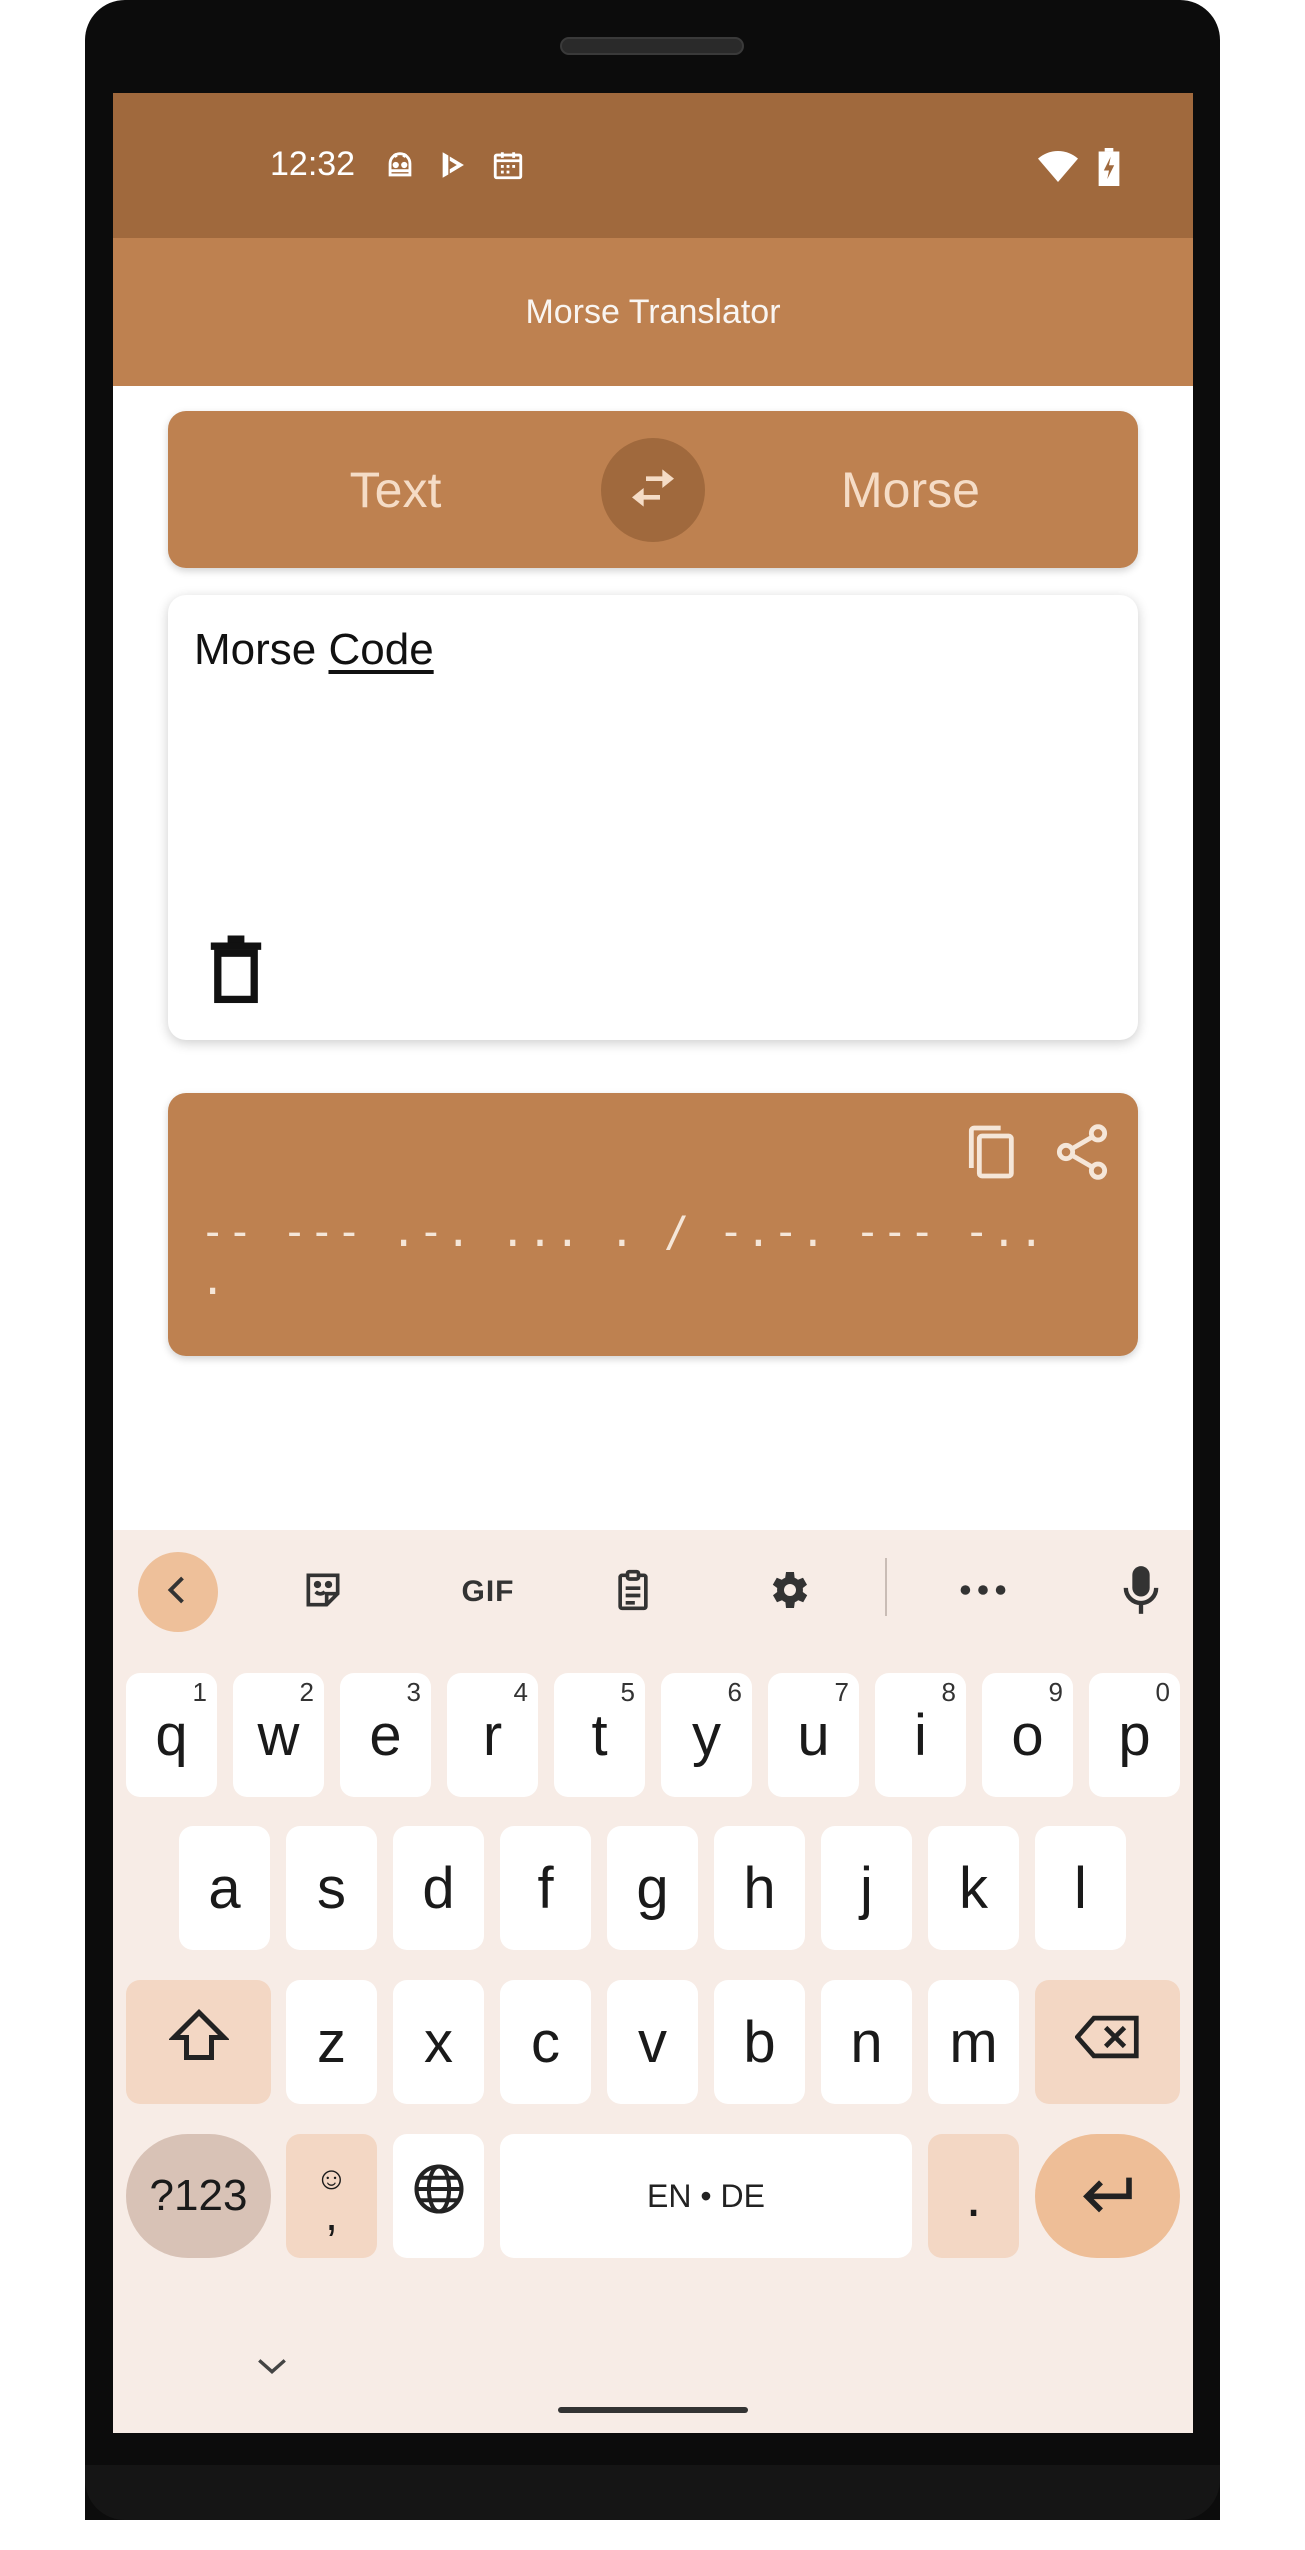 Image resolution: width=1305 pixels, height=2550 pixels. I want to click on keyboard-collapse-button, so click(178, 1592).